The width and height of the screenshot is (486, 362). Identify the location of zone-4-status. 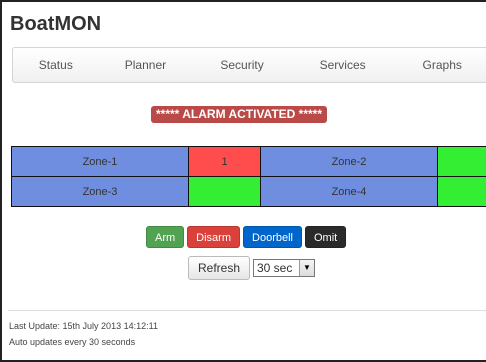
(461, 191).